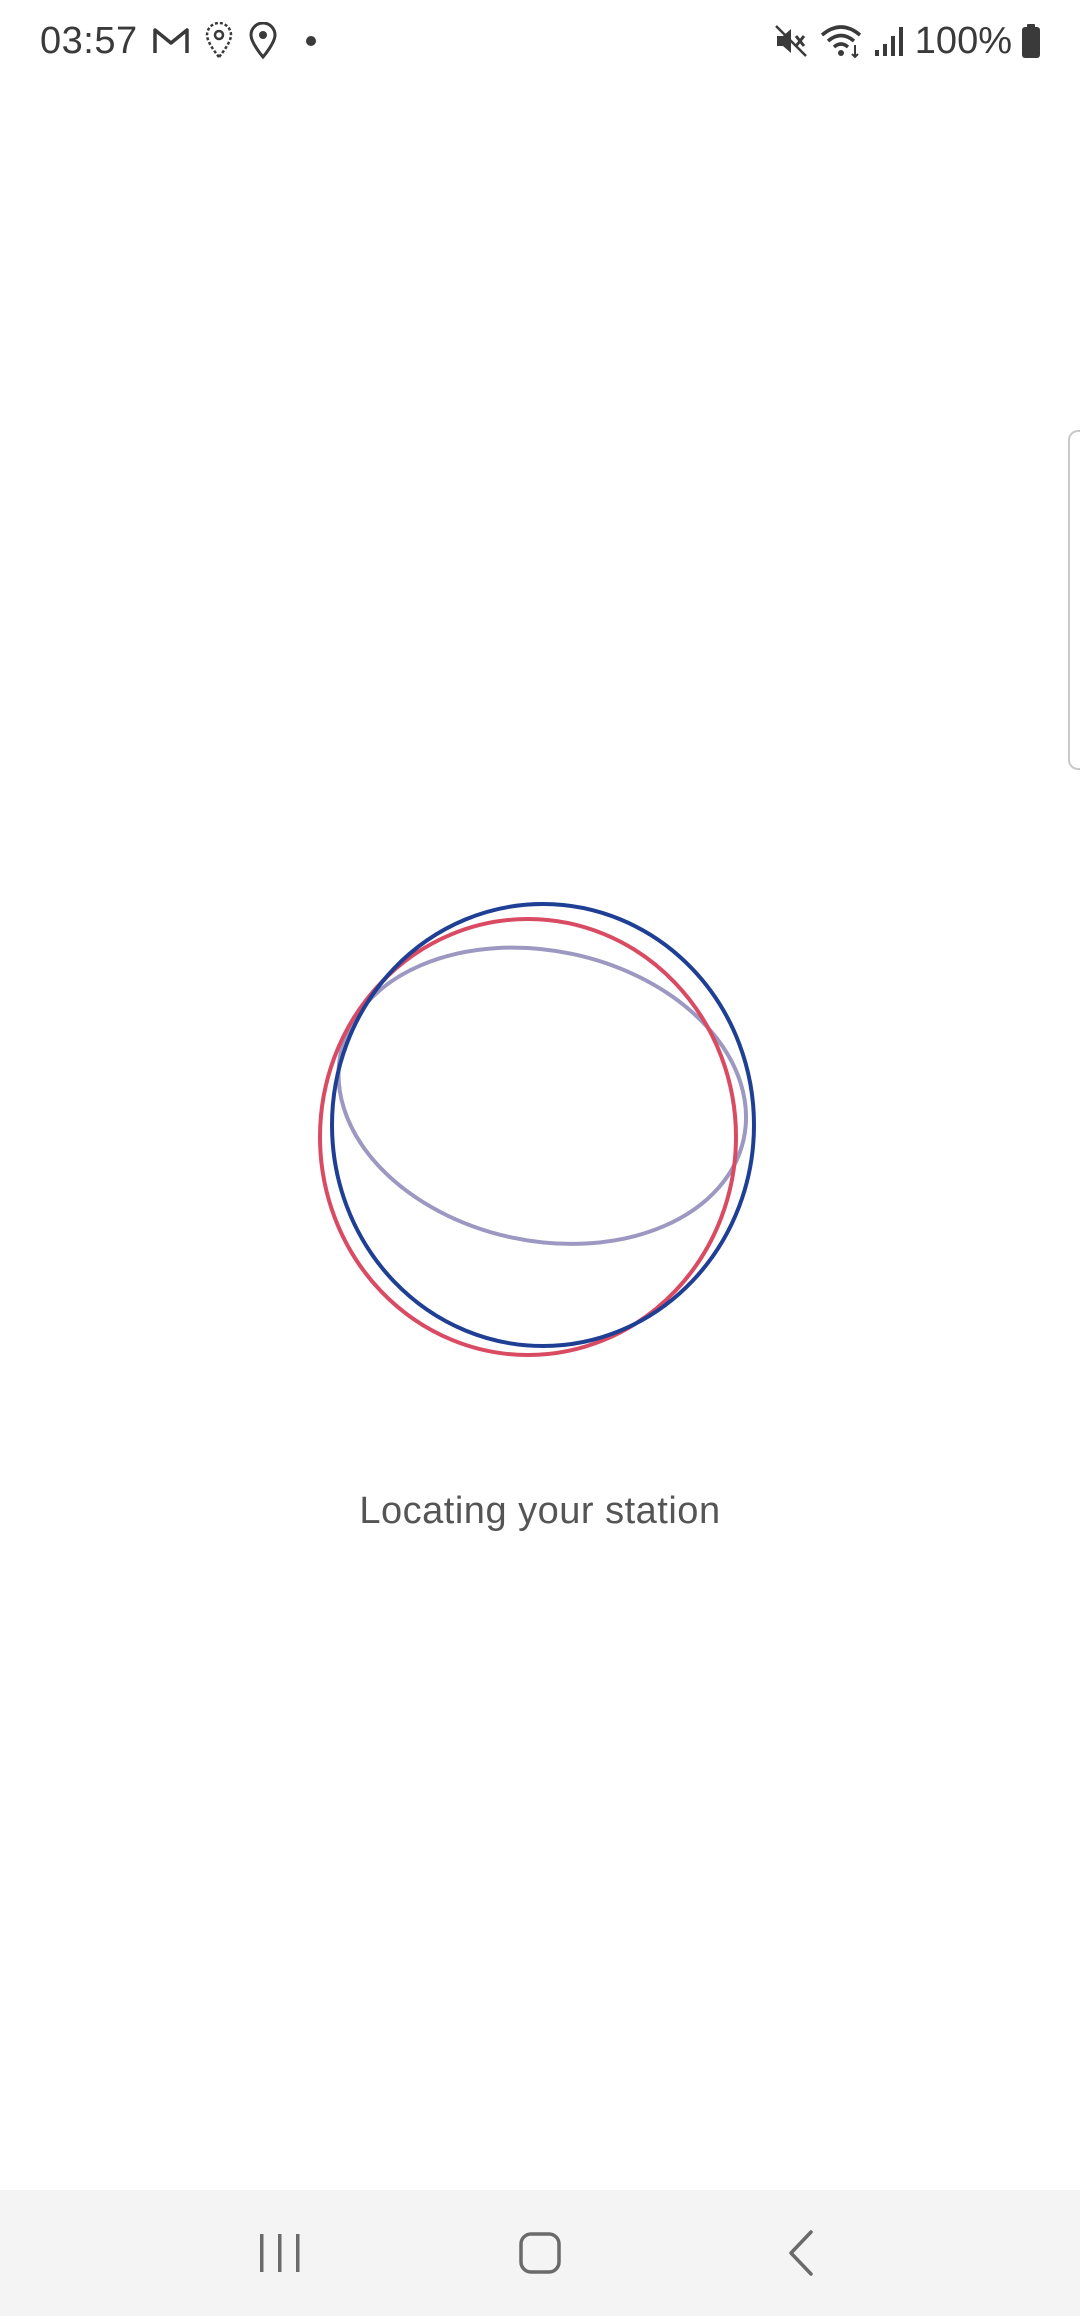 The image size is (1080, 2316). What do you see at coordinates (963, 40) in the screenshot?
I see `battery-percent: 100%` at bounding box center [963, 40].